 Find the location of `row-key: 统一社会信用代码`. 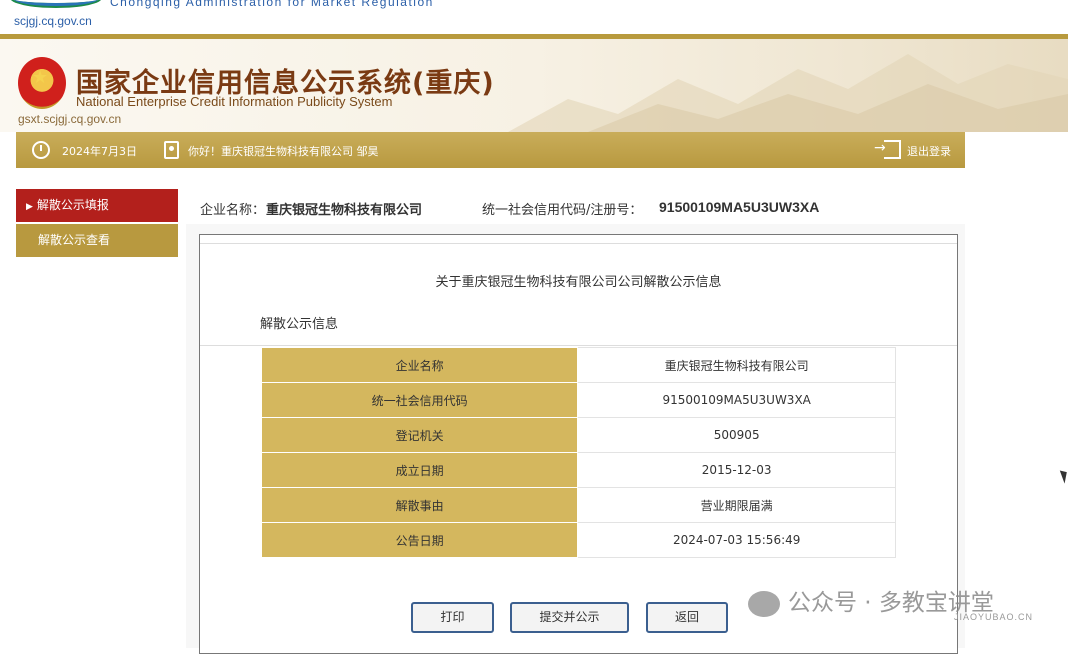

row-key: 统一社会信用代码 is located at coordinates (419, 400).